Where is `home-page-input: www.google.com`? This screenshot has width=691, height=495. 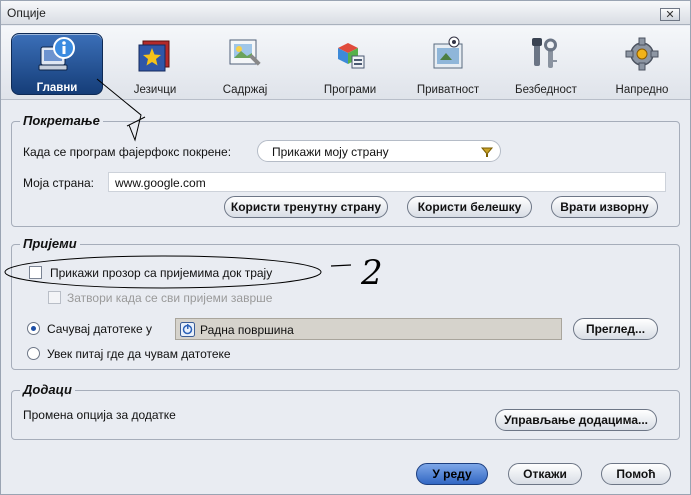
home-page-input: www.google.com is located at coordinates (387, 182).